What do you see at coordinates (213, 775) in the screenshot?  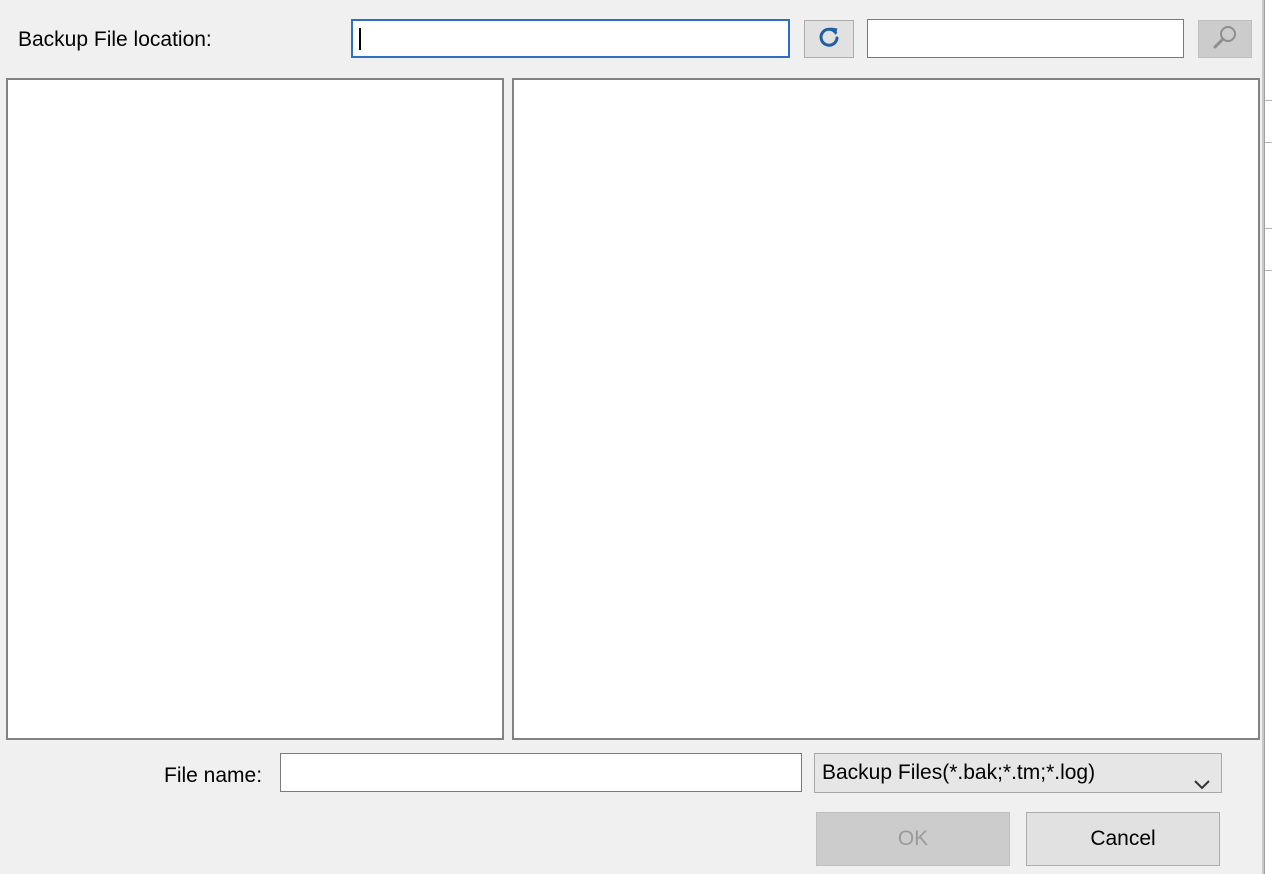 I see `file-name-label: File name:` at bounding box center [213, 775].